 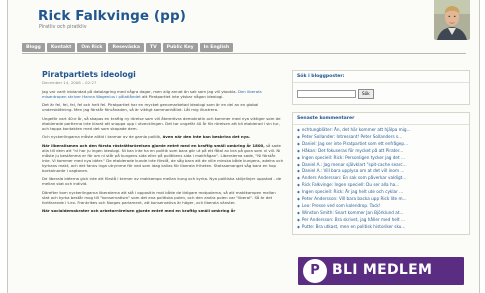 I want to click on comment-item: ◆ Leo: Presse ved som kalendrop. Tack!, so click(x=381, y=206).